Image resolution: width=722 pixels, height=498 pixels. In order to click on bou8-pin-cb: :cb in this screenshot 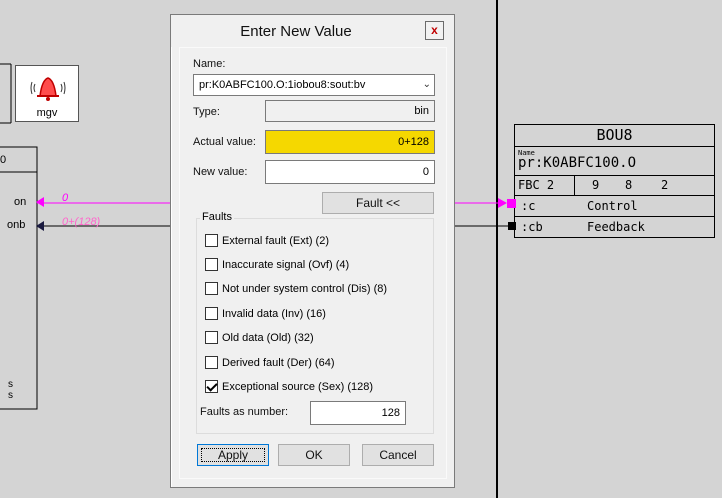, I will do `click(532, 227)`.